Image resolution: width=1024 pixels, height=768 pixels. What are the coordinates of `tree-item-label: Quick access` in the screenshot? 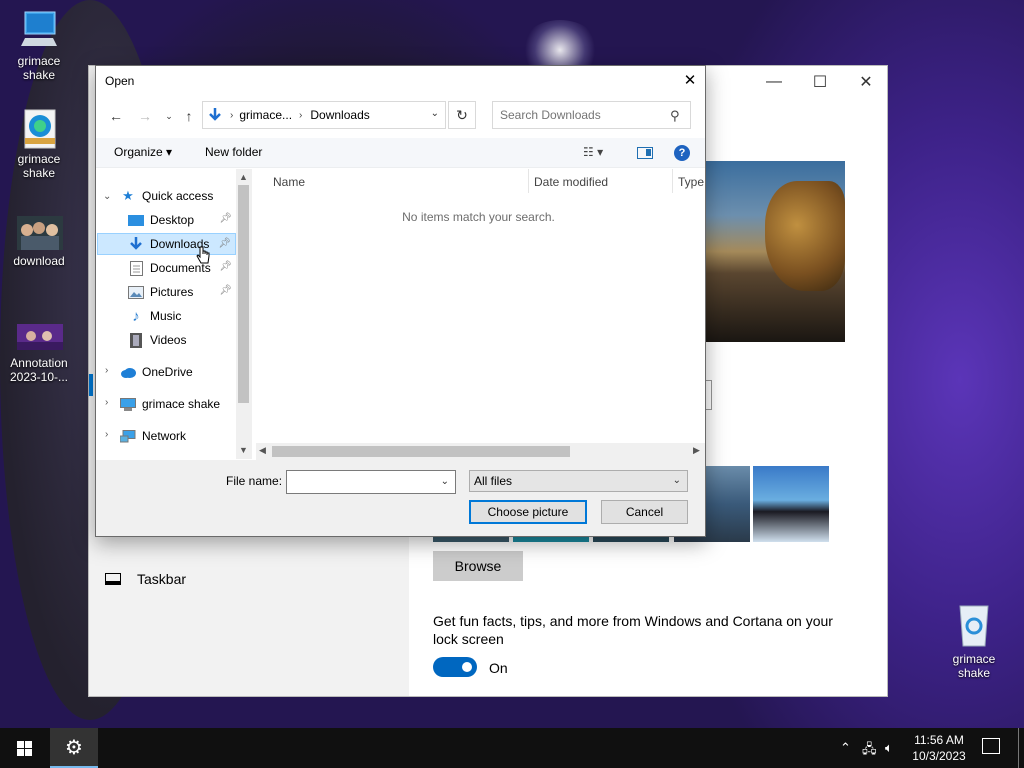 It's located at (178, 196).